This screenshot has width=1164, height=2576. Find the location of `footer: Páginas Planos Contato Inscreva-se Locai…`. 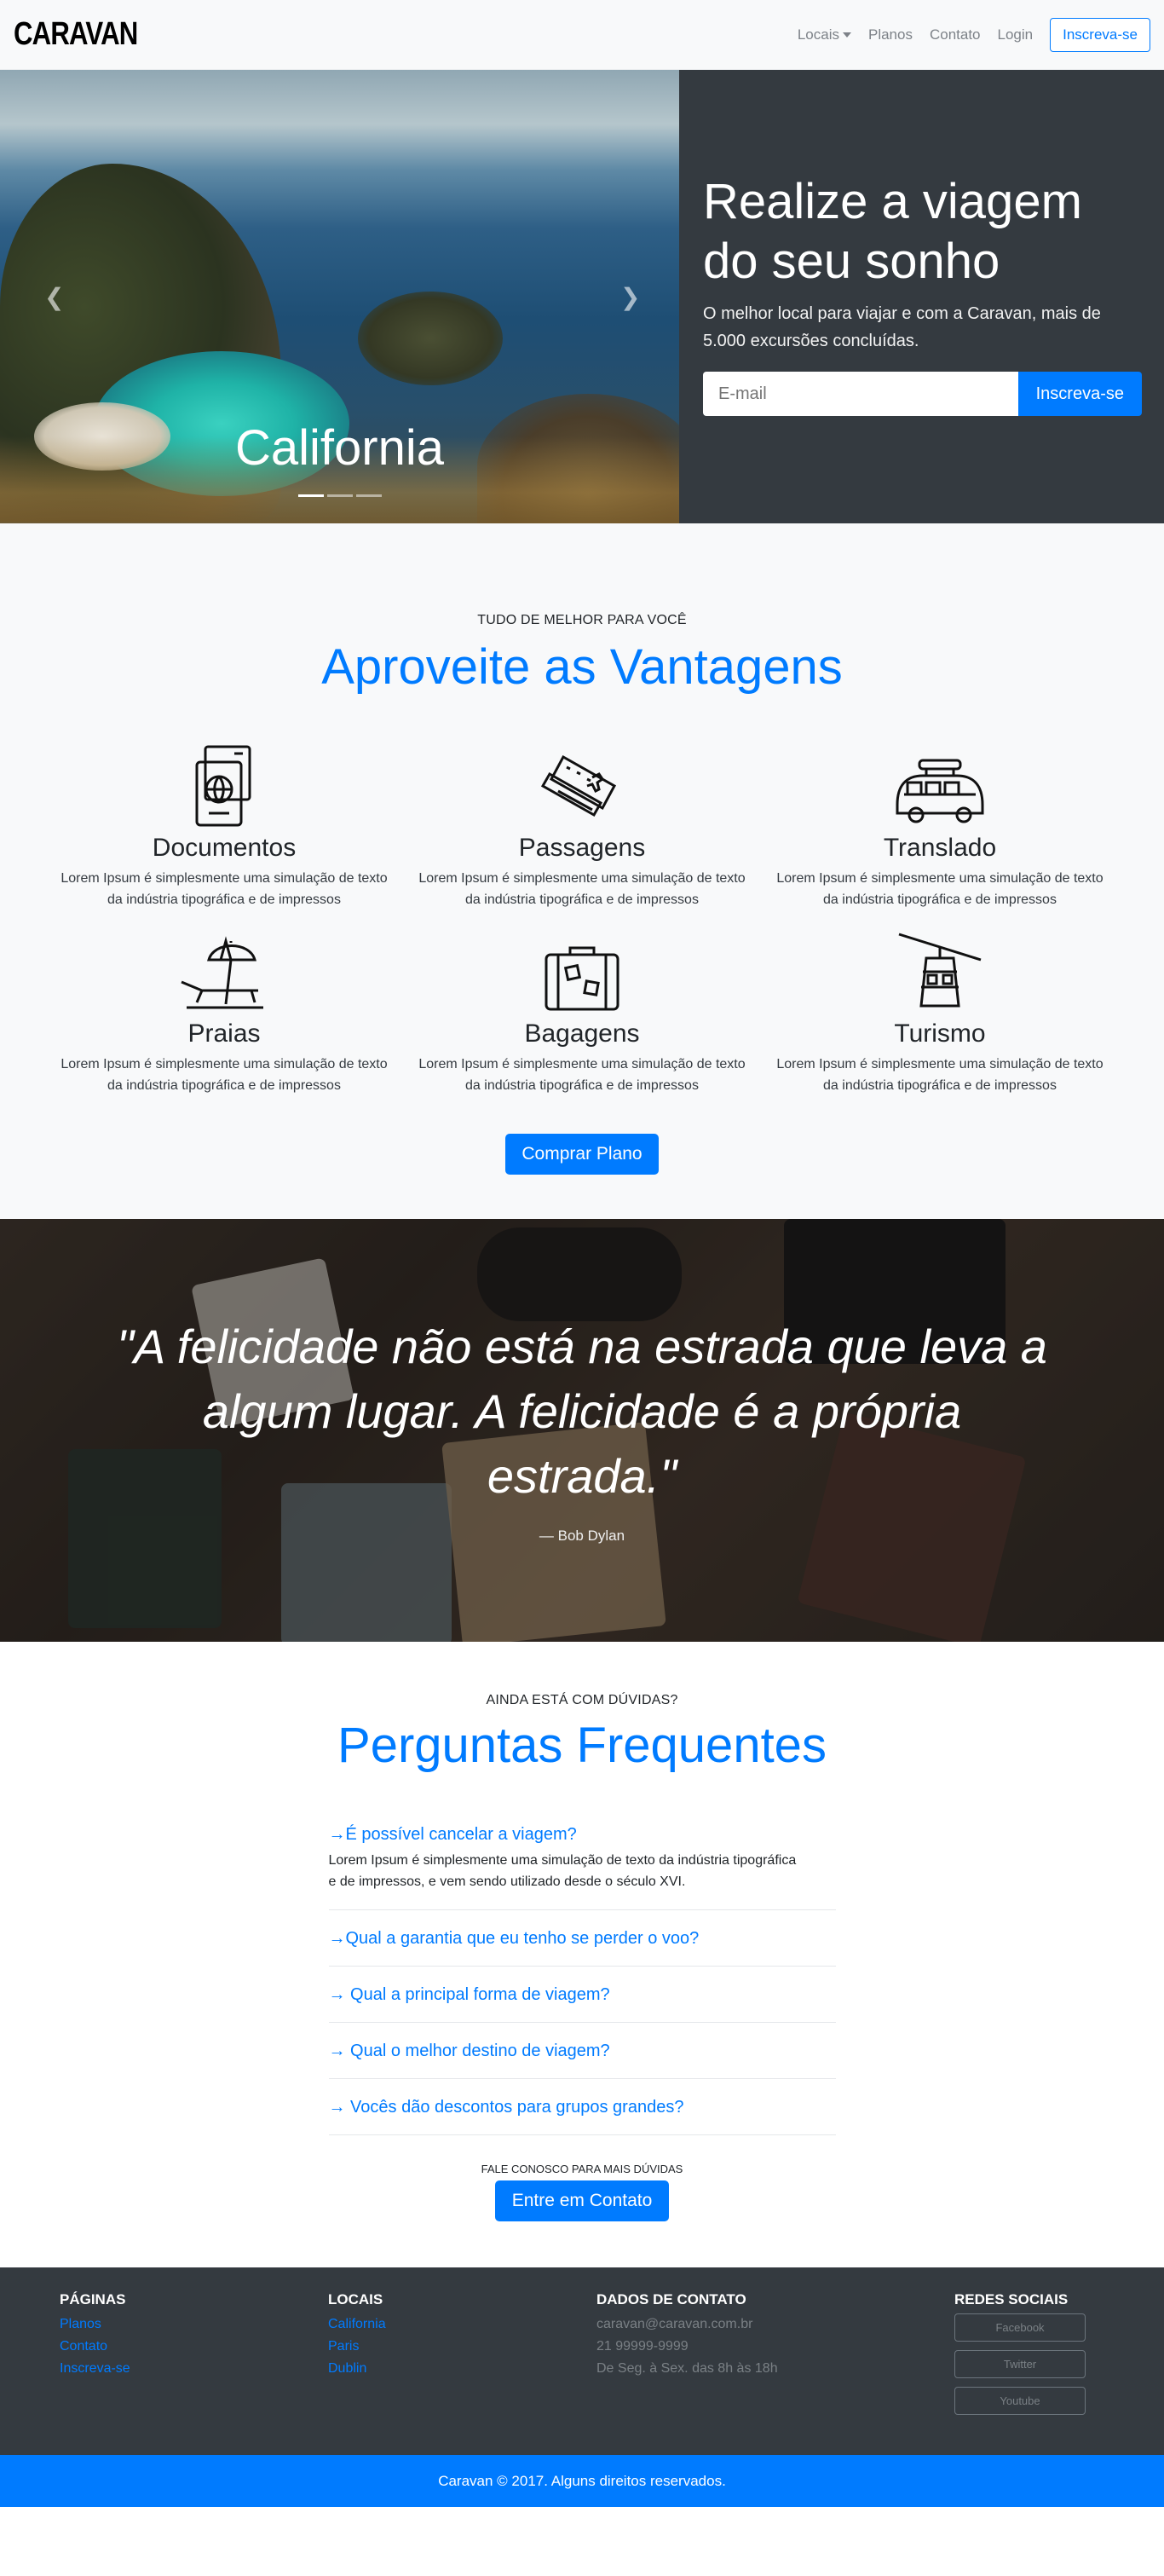

footer: Páginas Planos Contato Inscreva-se Locai… is located at coordinates (582, 2361).